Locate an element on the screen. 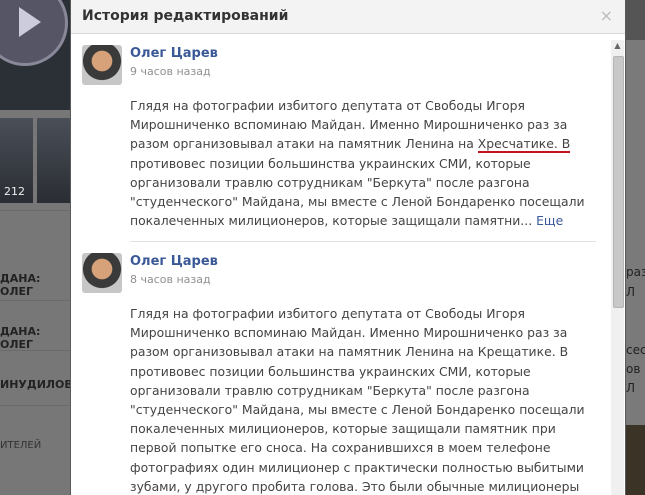 This screenshot has width=645, height=495. timestamp: 9 часов назад is located at coordinates (170, 71).